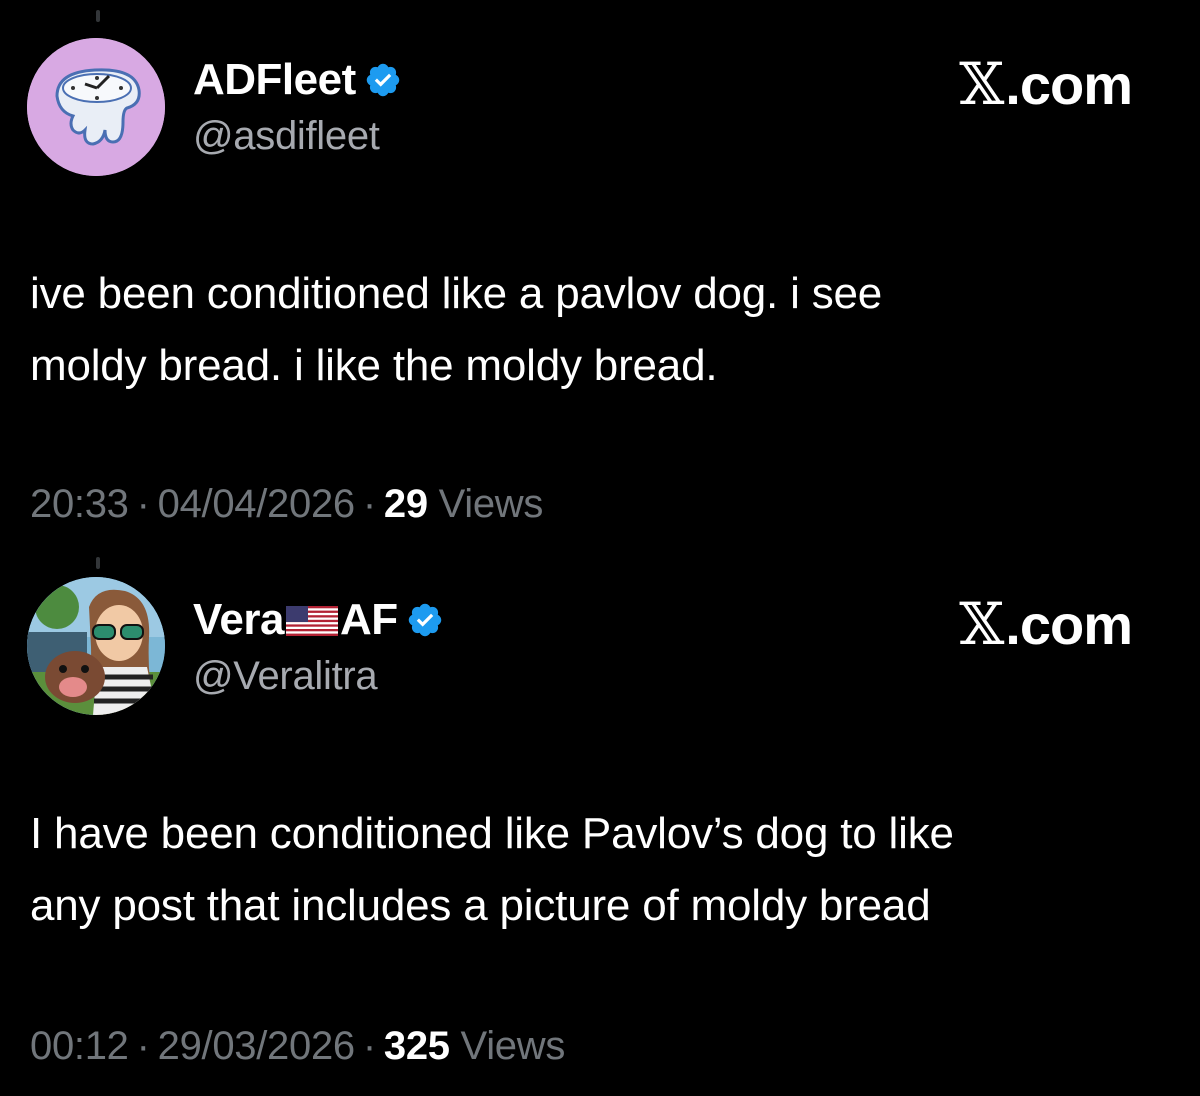  I want to click on display-name-row: Vera AF, so click(318, 620).